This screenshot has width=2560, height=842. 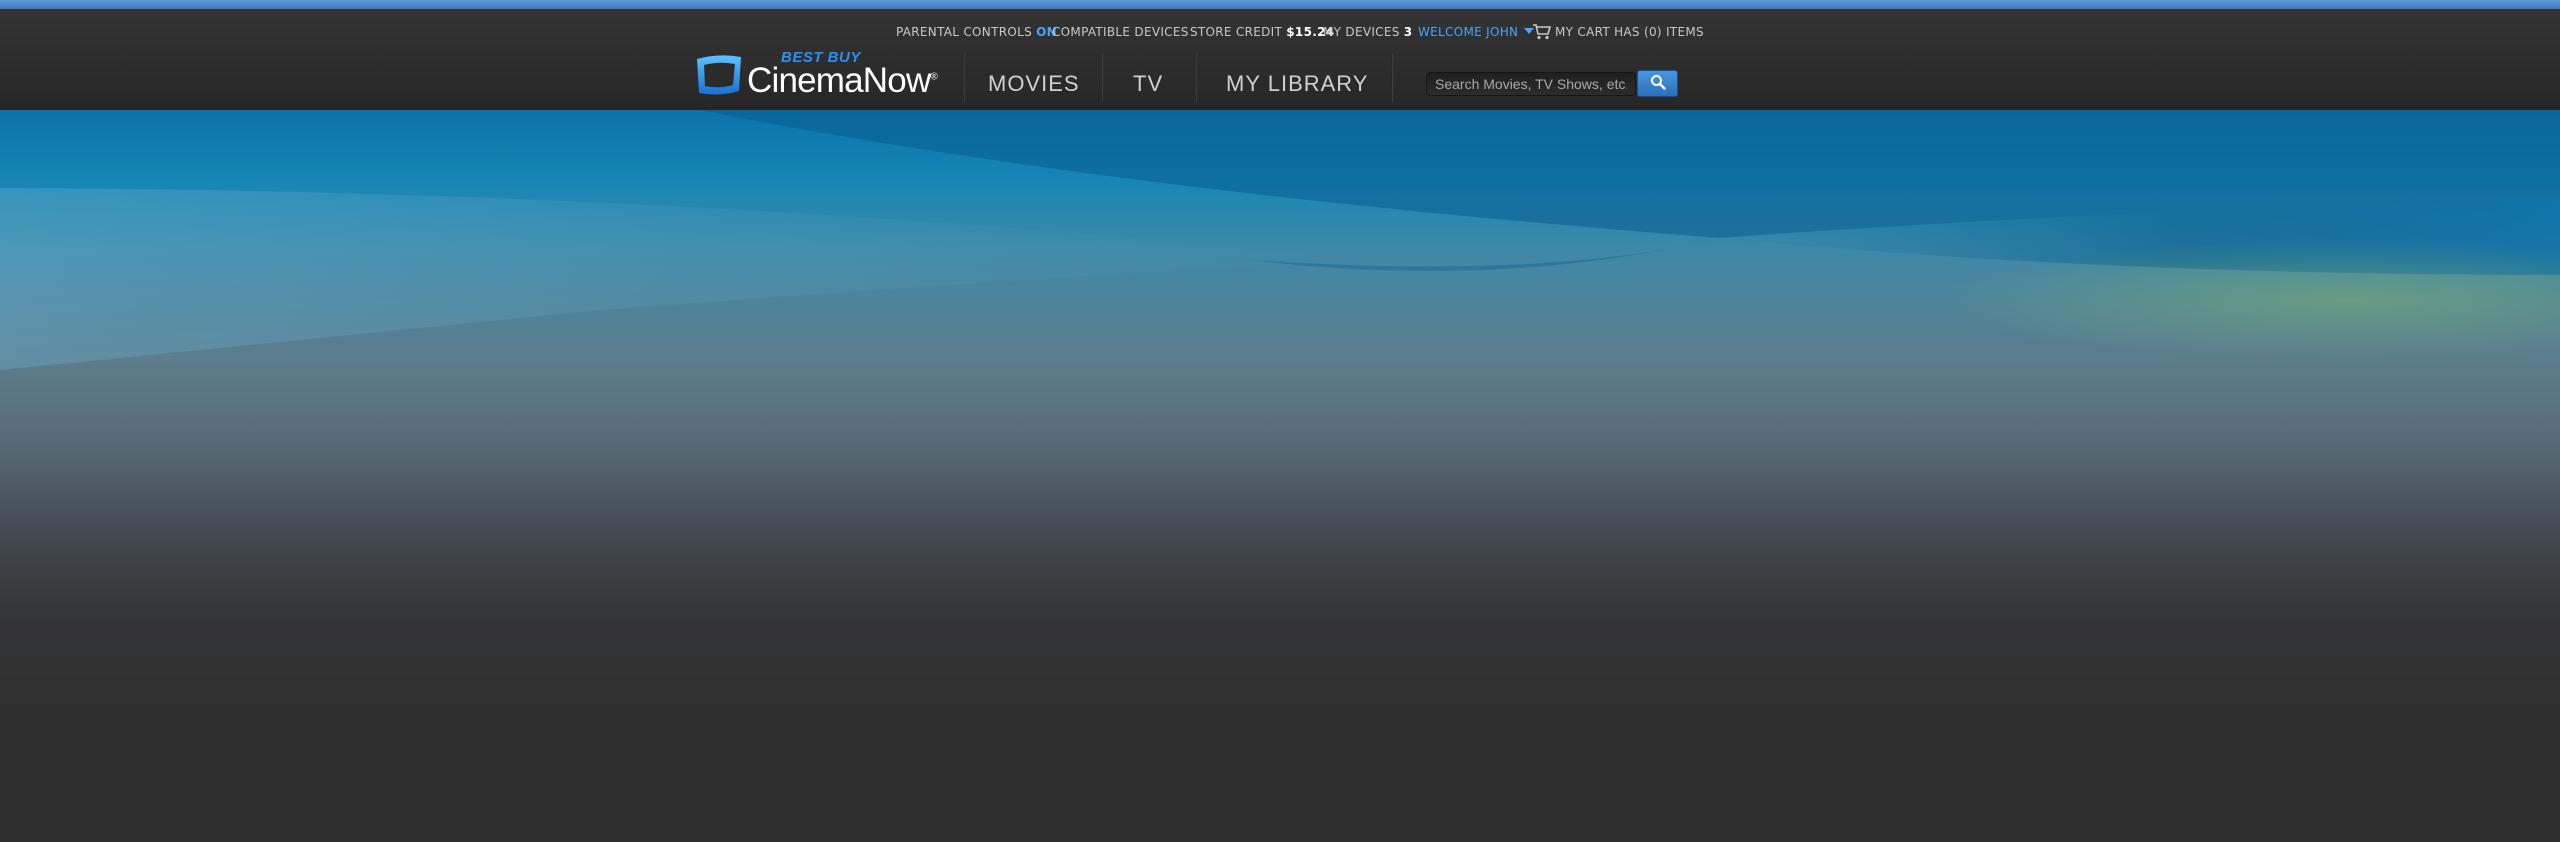 I want to click on top-accent-strip, so click(x=1280, y=4).